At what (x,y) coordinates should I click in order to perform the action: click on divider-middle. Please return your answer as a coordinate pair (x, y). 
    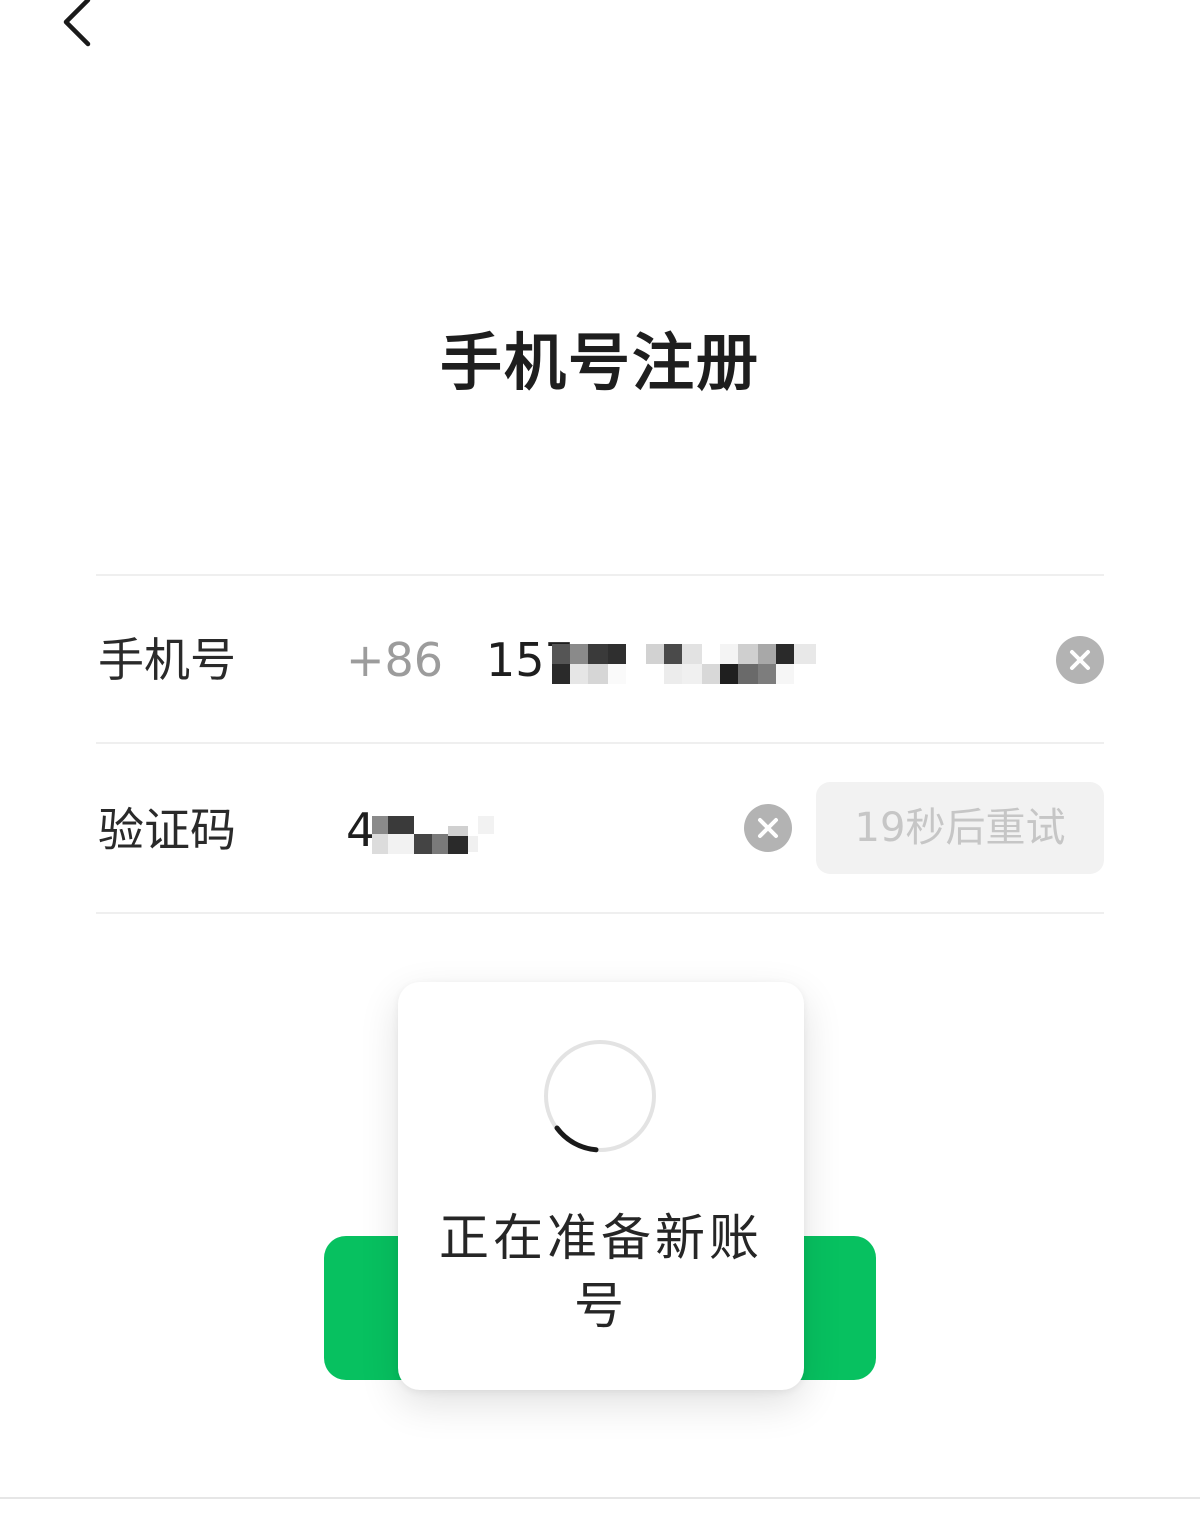
    Looking at the image, I should click on (600, 743).